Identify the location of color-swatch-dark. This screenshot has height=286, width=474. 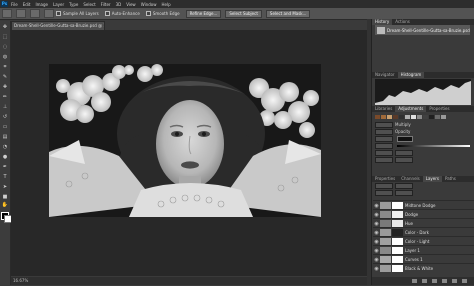
(405, 138).